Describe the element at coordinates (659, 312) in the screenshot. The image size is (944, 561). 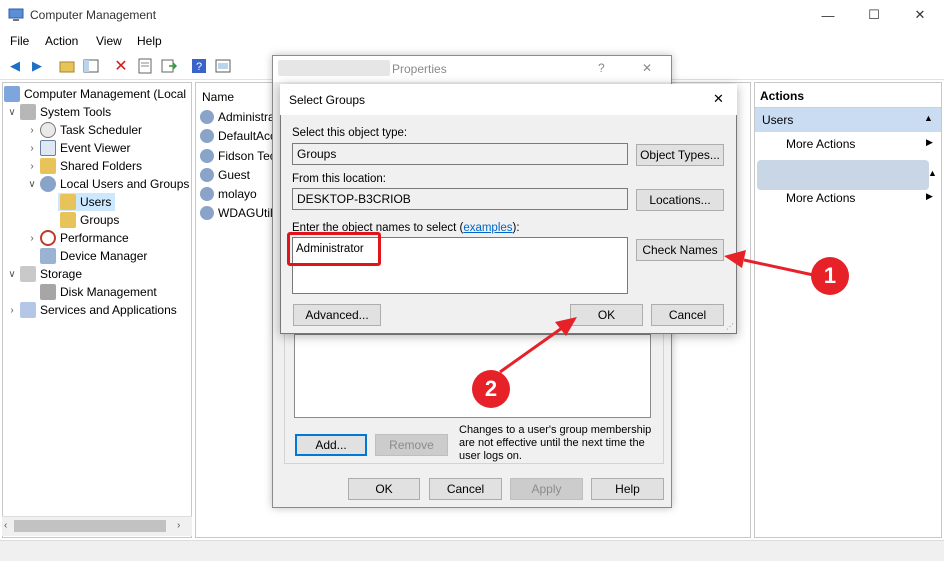
I see `annotation-arrows` at that location.